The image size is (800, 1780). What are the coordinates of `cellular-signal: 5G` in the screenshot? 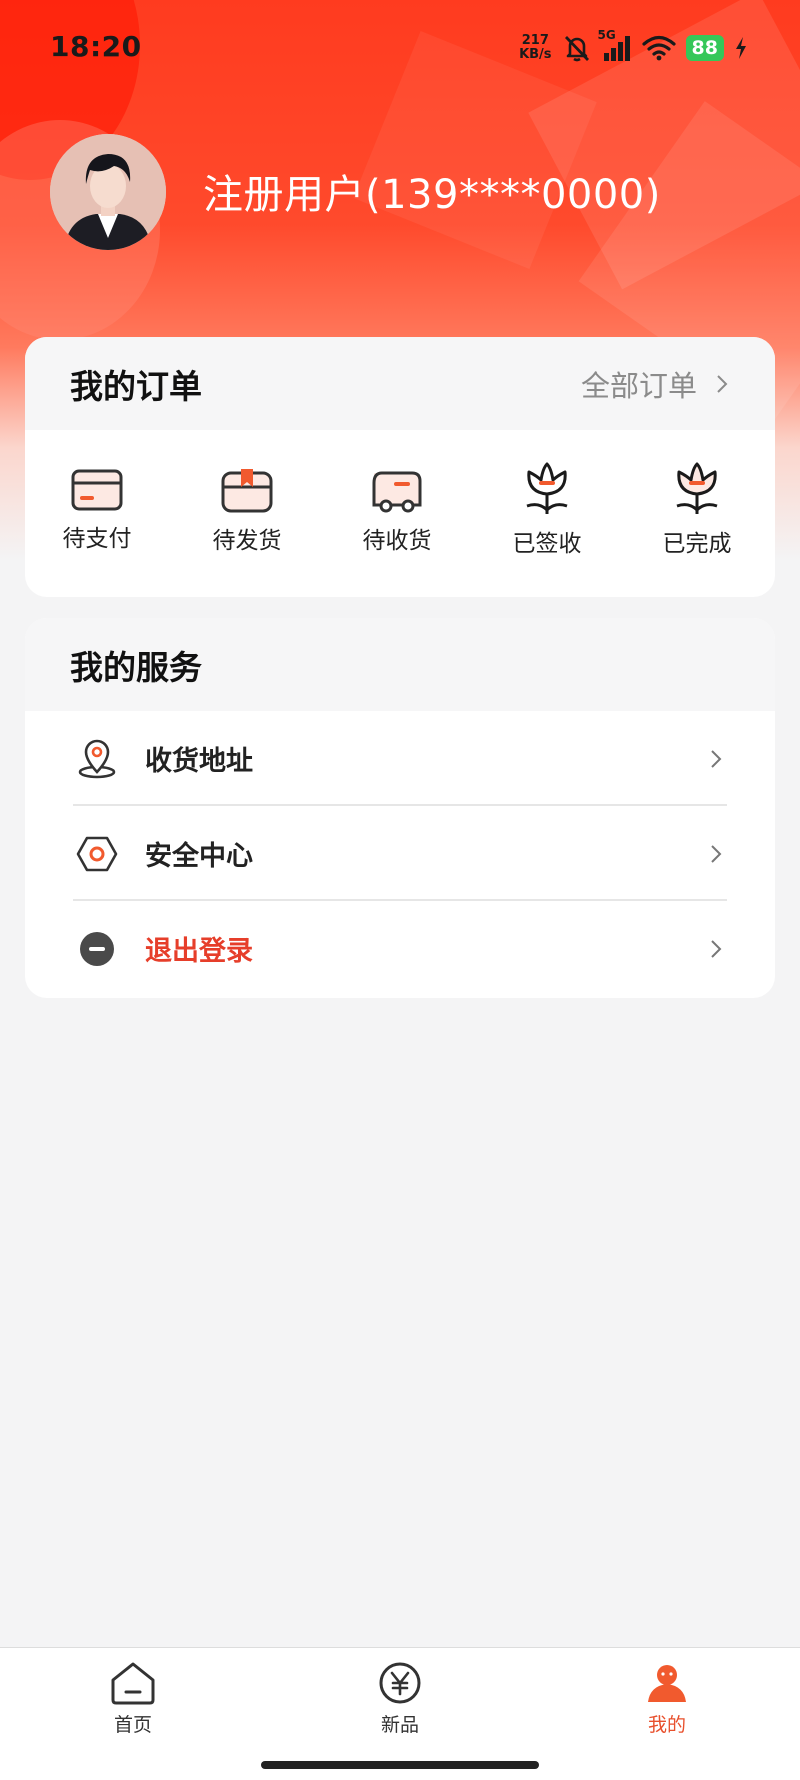 It's located at (615, 45).